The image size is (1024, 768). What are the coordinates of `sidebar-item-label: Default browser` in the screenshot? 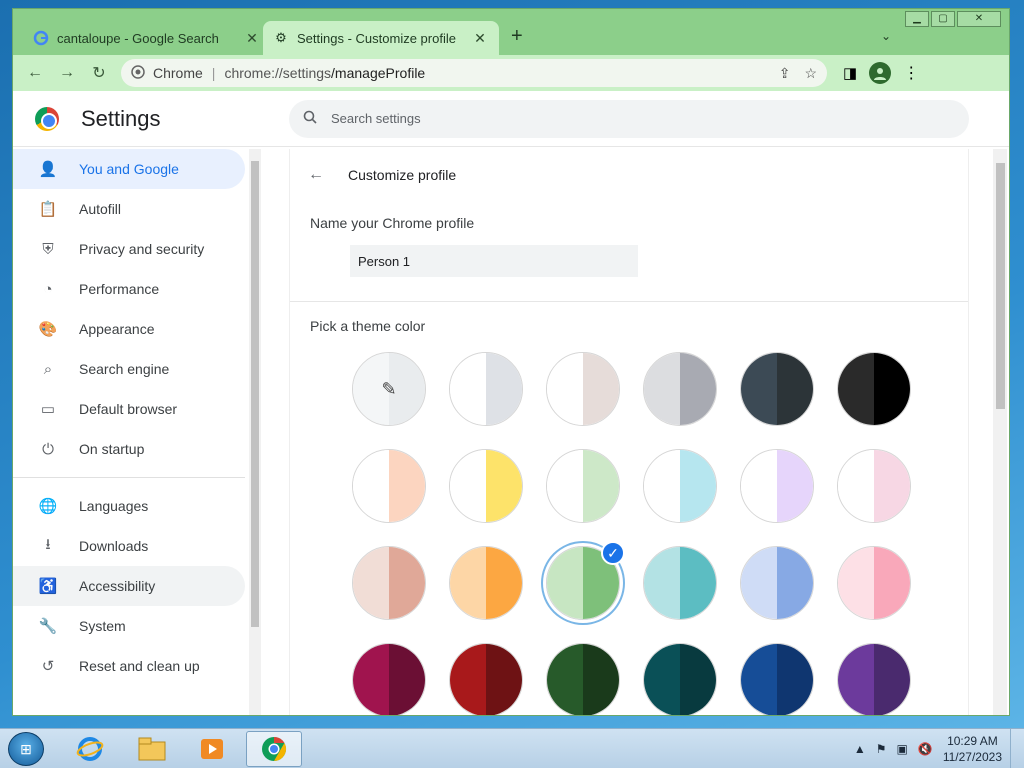 It's located at (128, 409).